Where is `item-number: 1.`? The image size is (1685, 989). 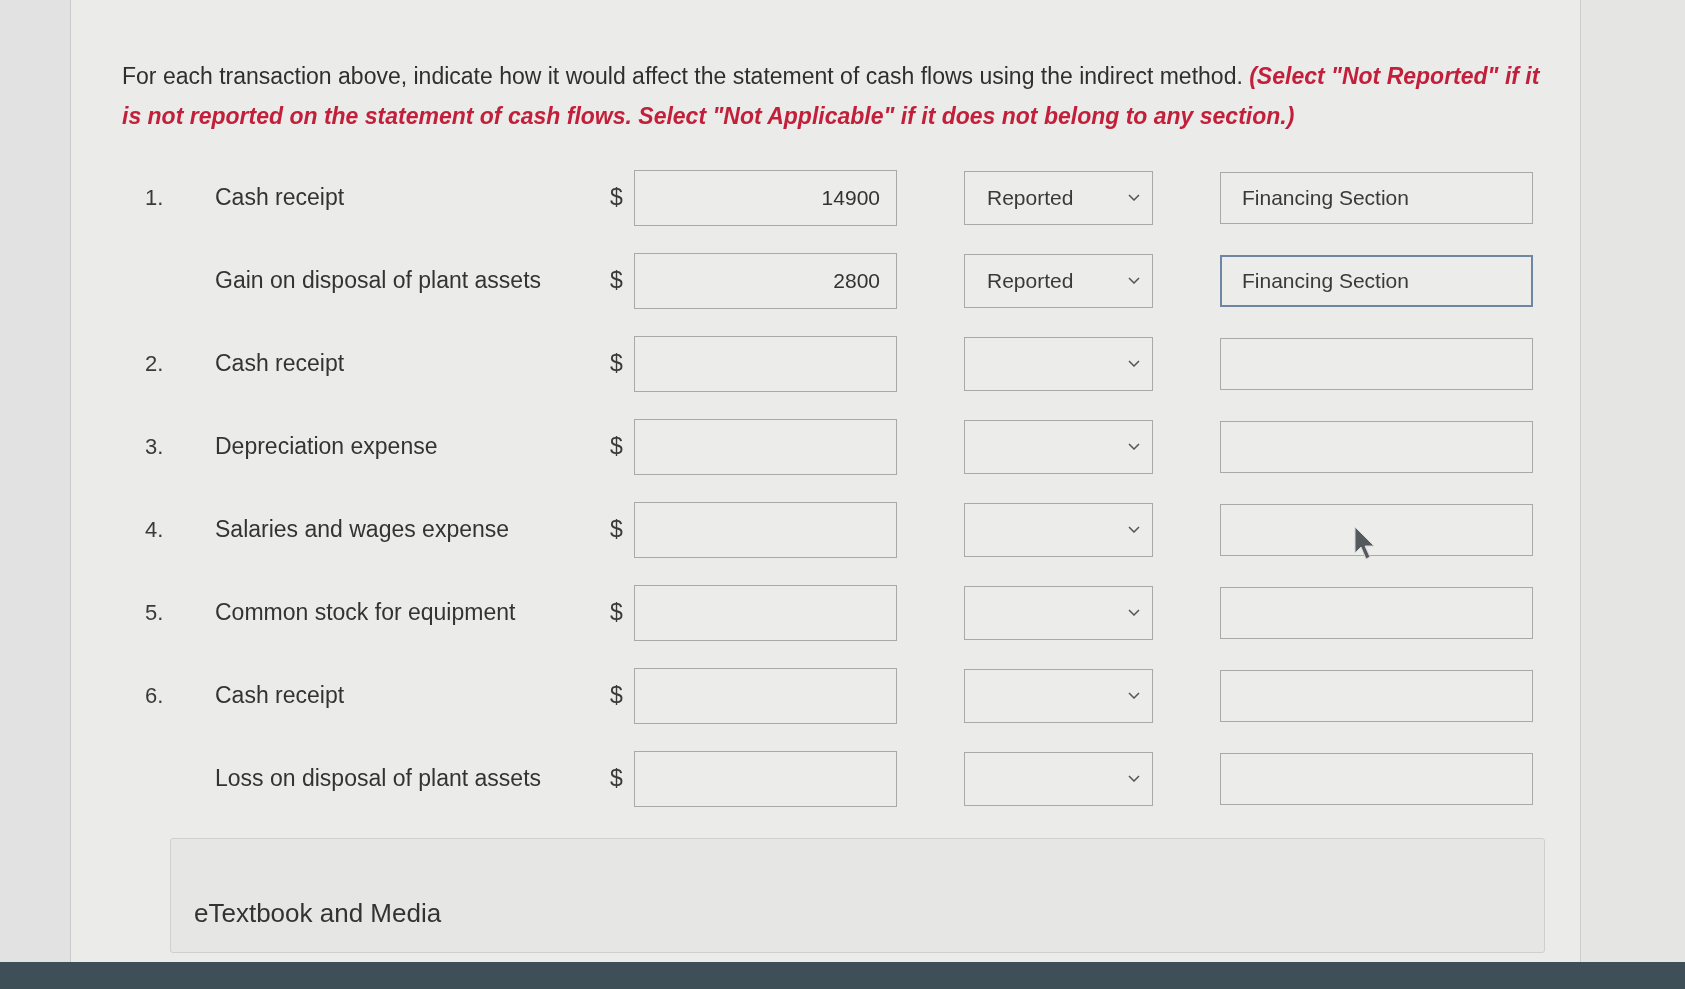 item-number: 1. is located at coordinates (154, 197).